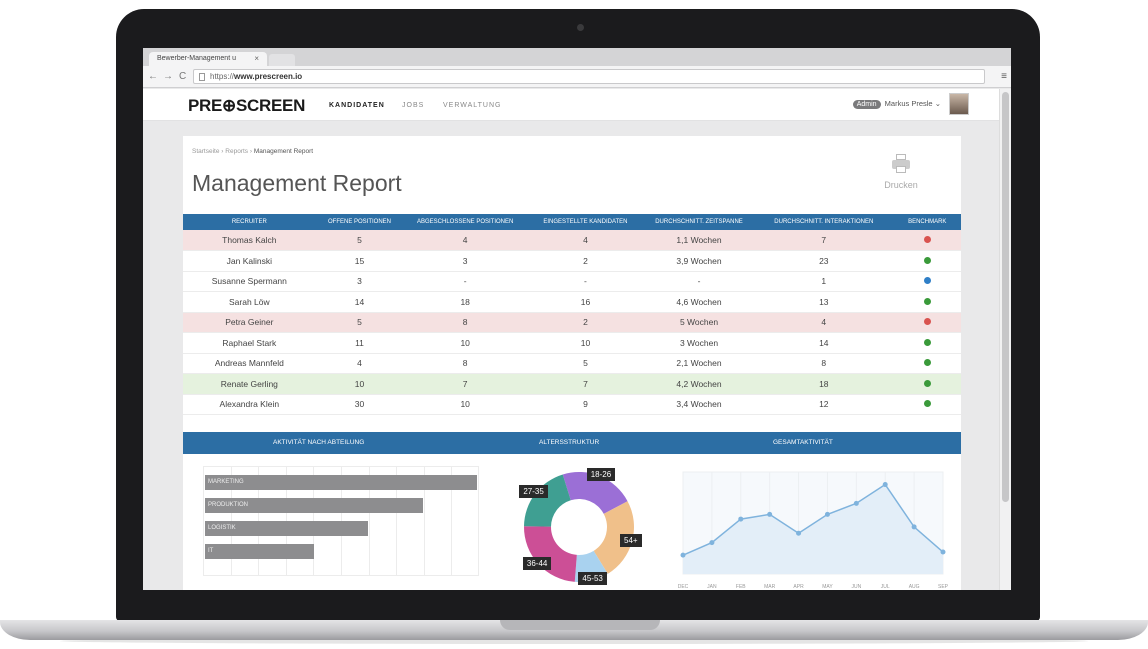 This screenshot has height=649, width=1148. I want to click on chevron-down-icon: ⌄, so click(937, 103).